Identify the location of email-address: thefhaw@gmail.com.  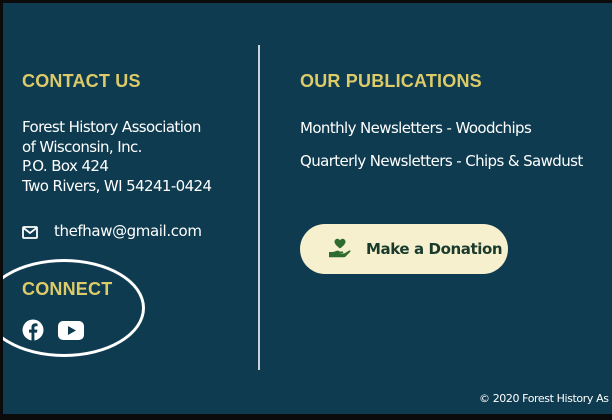
(128, 231).